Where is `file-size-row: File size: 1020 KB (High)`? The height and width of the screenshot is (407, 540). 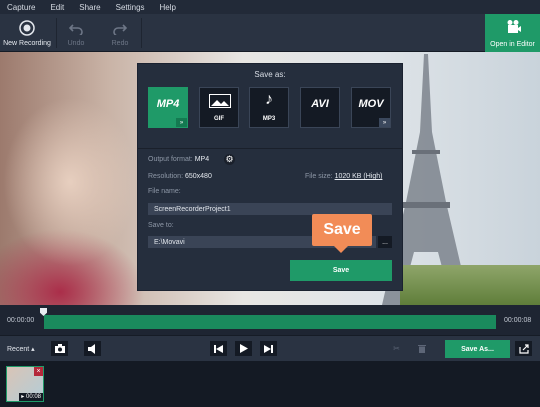 file-size-row: File size: 1020 KB (High) is located at coordinates (343, 176).